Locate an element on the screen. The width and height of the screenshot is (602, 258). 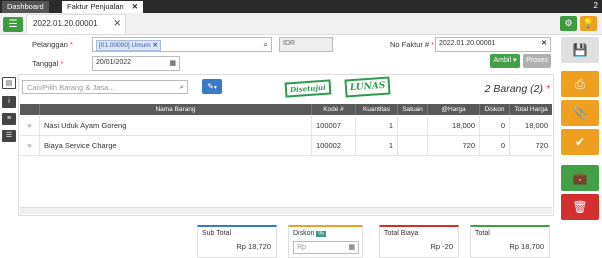
stamp-approved: Disetujui is located at coordinates (308, 88).